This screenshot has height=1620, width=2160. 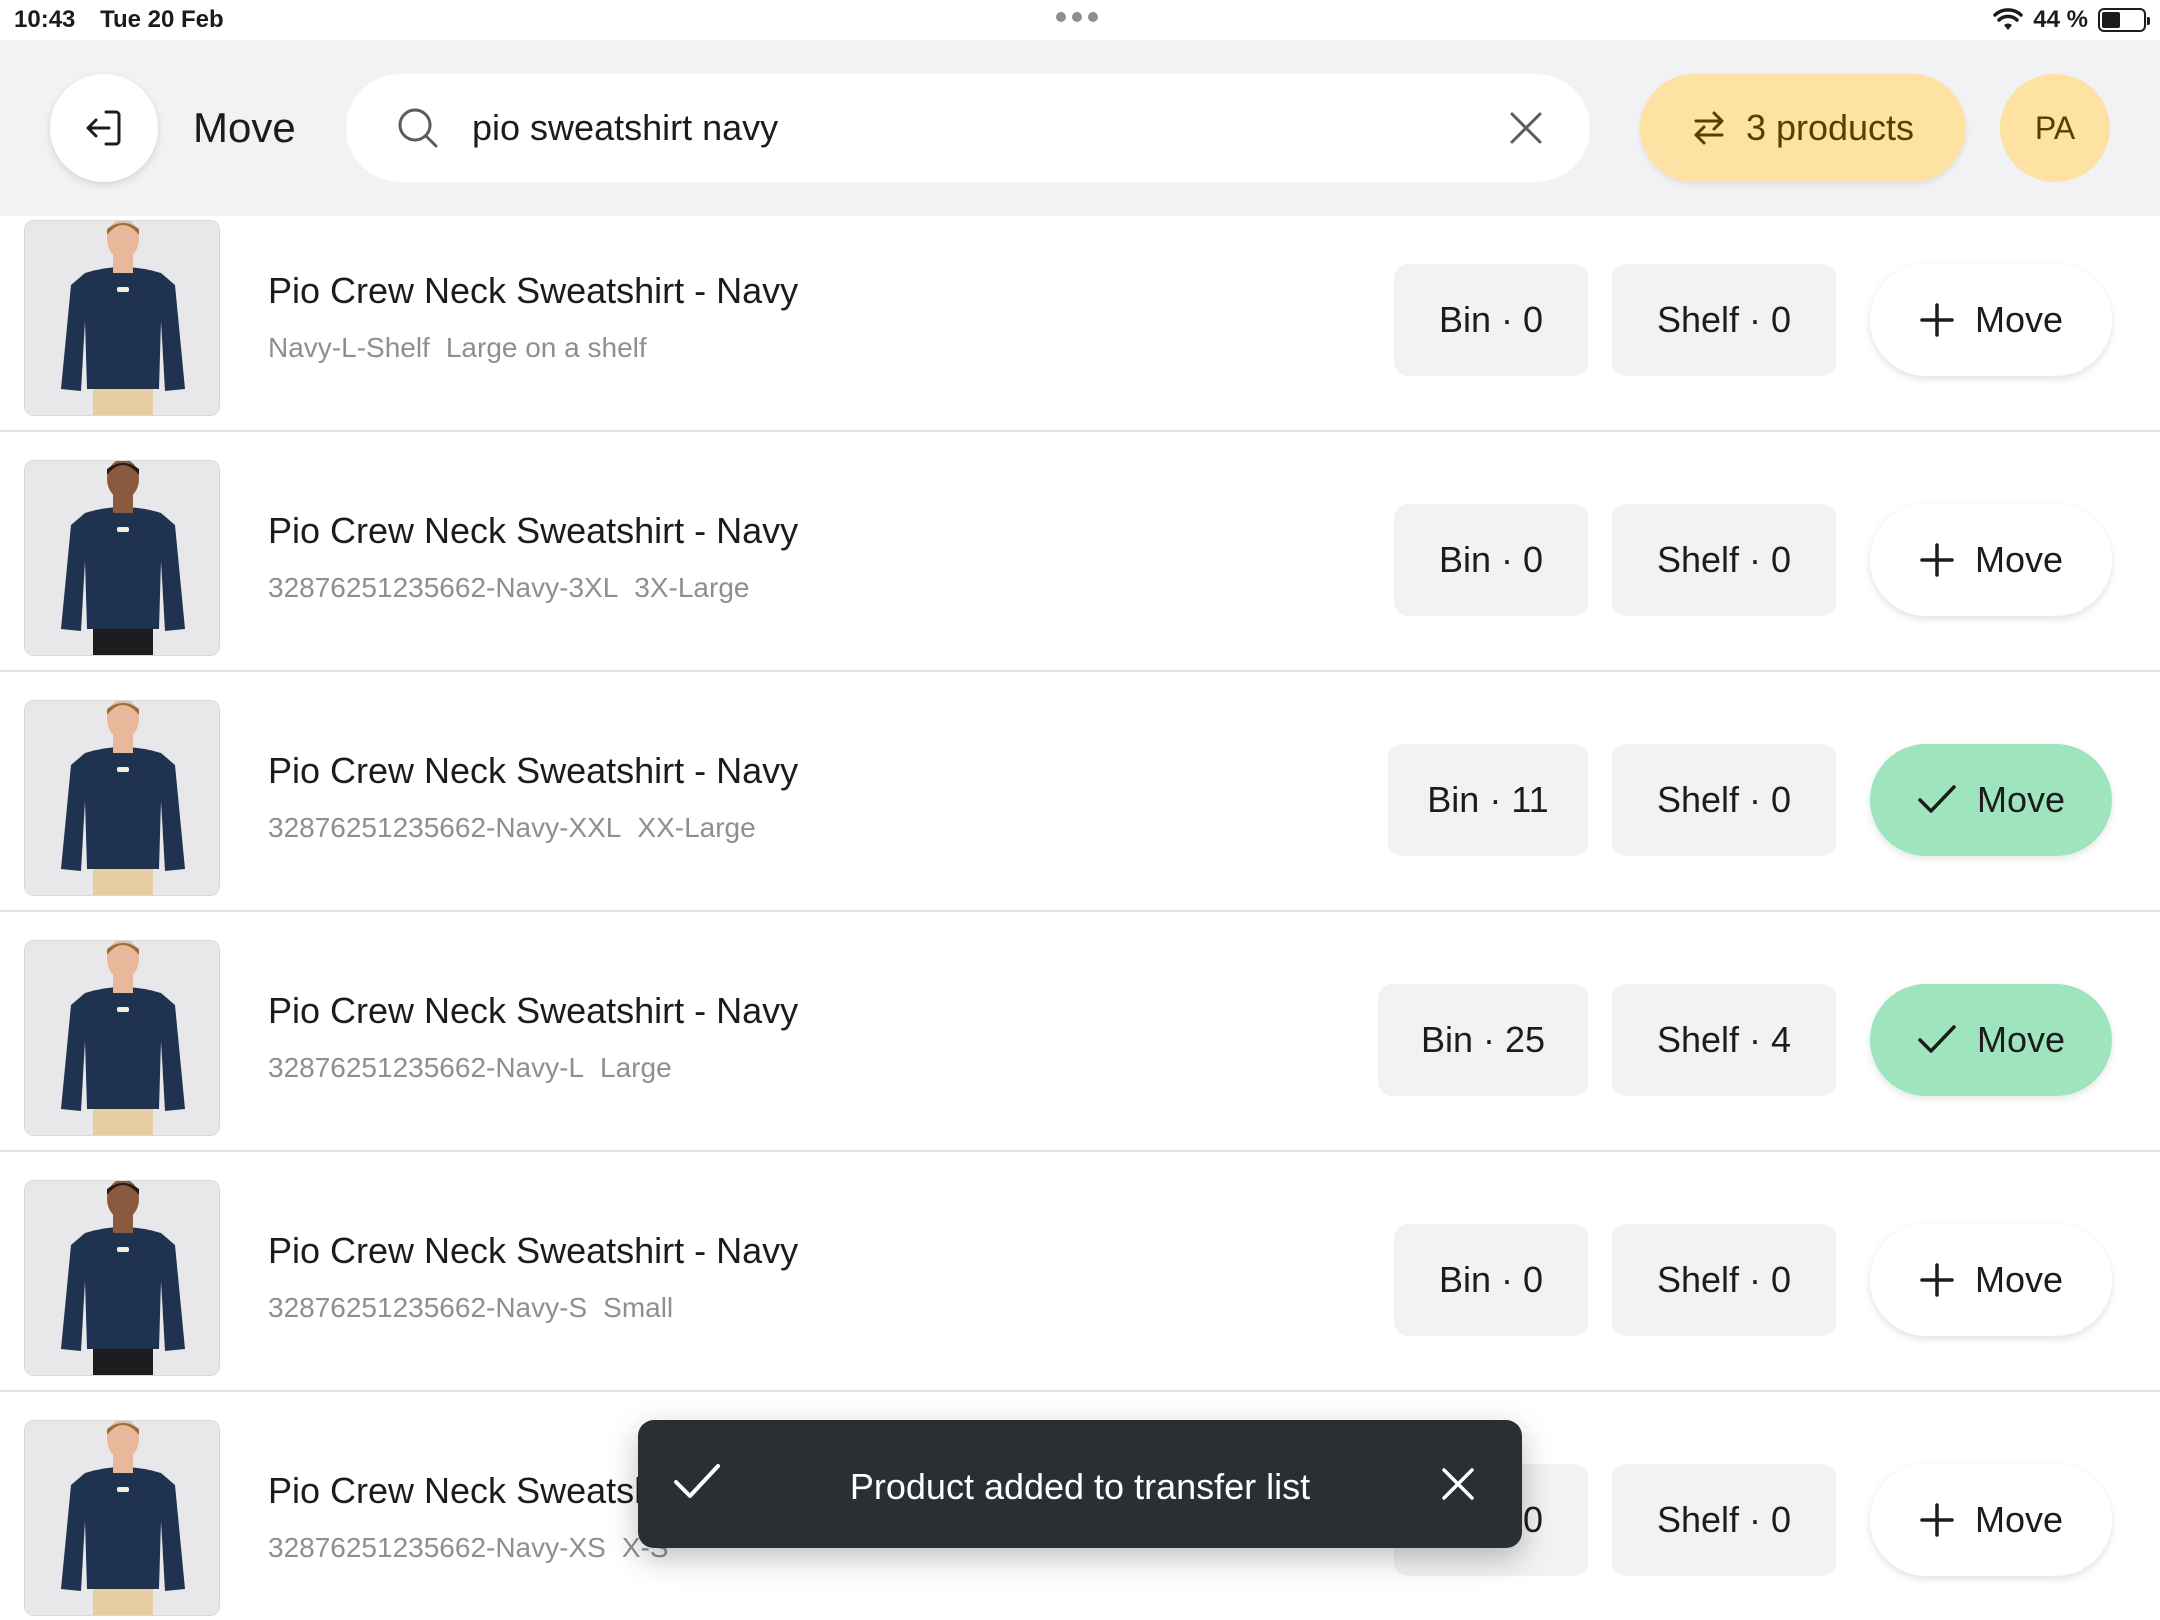 I want to click on search-bar, so click(x=968, y=128).